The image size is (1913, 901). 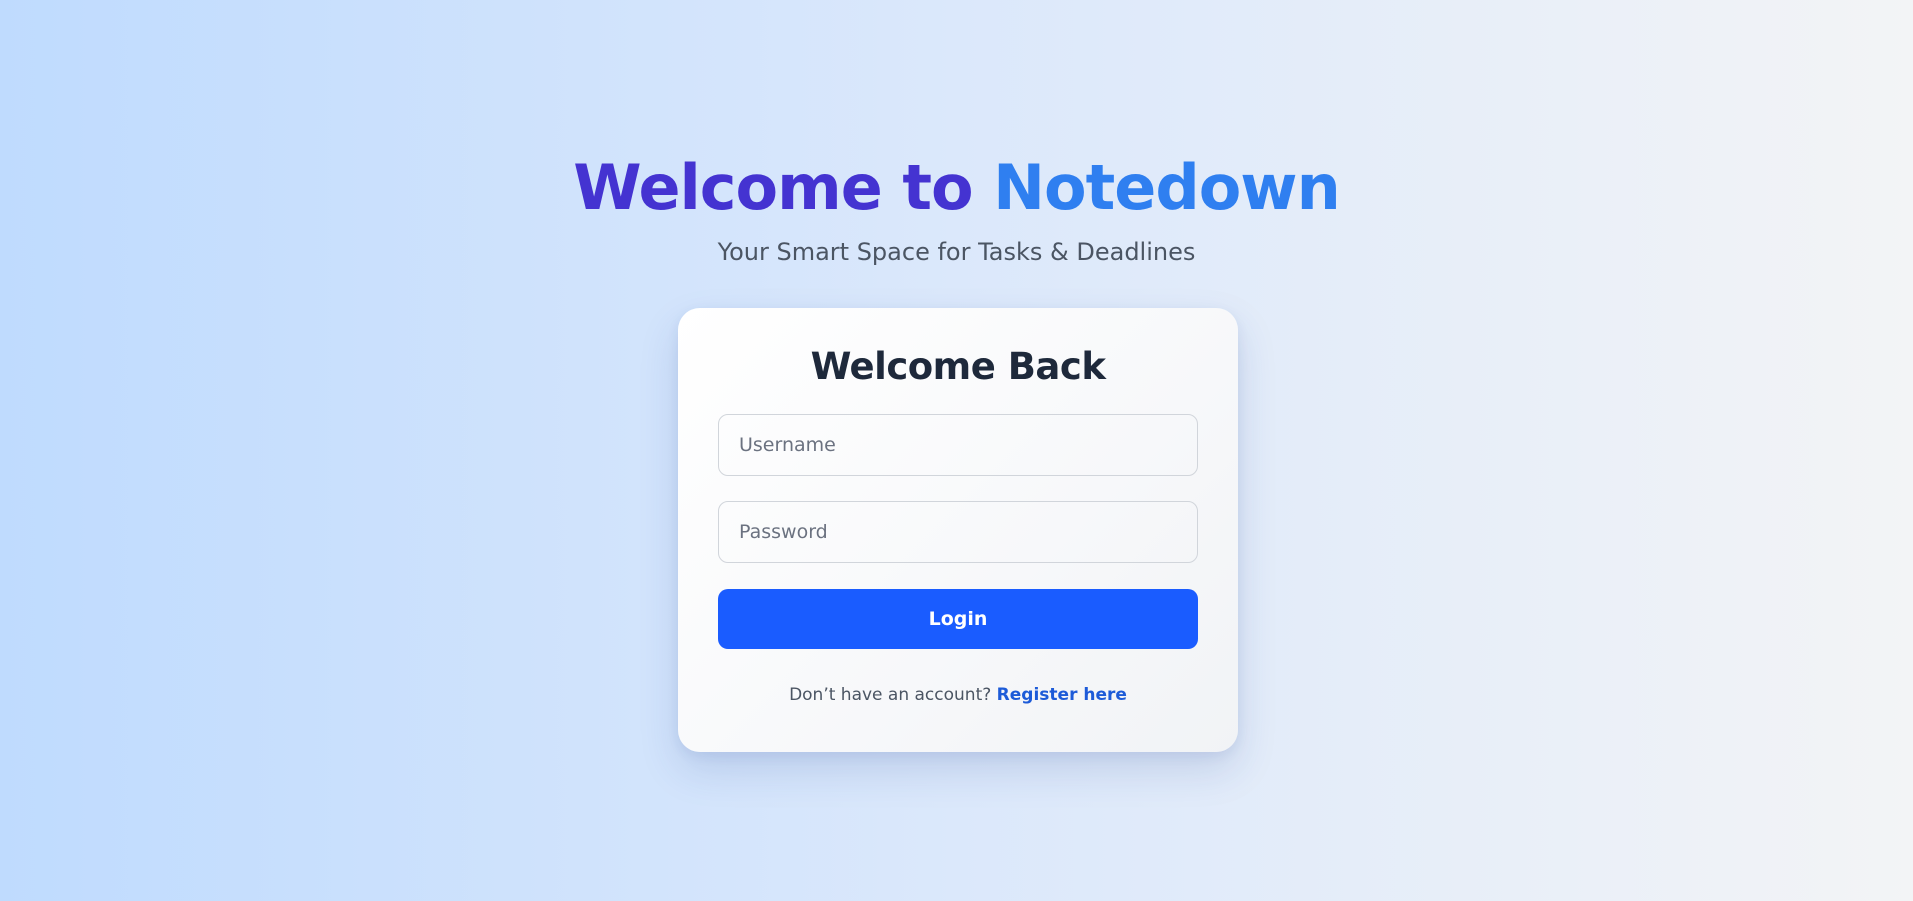 What do you see at coordinates (958, 366) in the screenshot?
I see `login-card-title: Welcome Back` at bounding box center [958, 366].